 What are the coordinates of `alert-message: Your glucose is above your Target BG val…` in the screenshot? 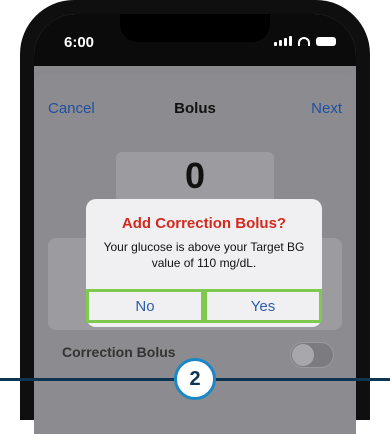 It's located at (204, 255).